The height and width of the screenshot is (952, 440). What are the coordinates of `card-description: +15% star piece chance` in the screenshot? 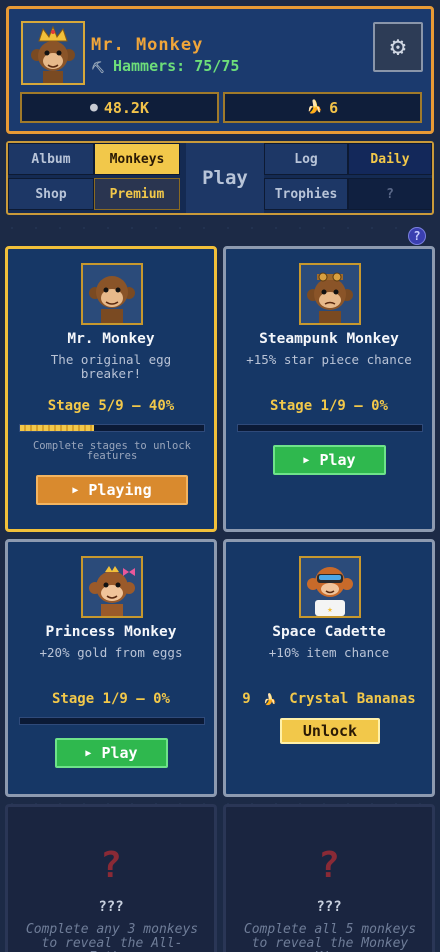 It's located at (329, 359).